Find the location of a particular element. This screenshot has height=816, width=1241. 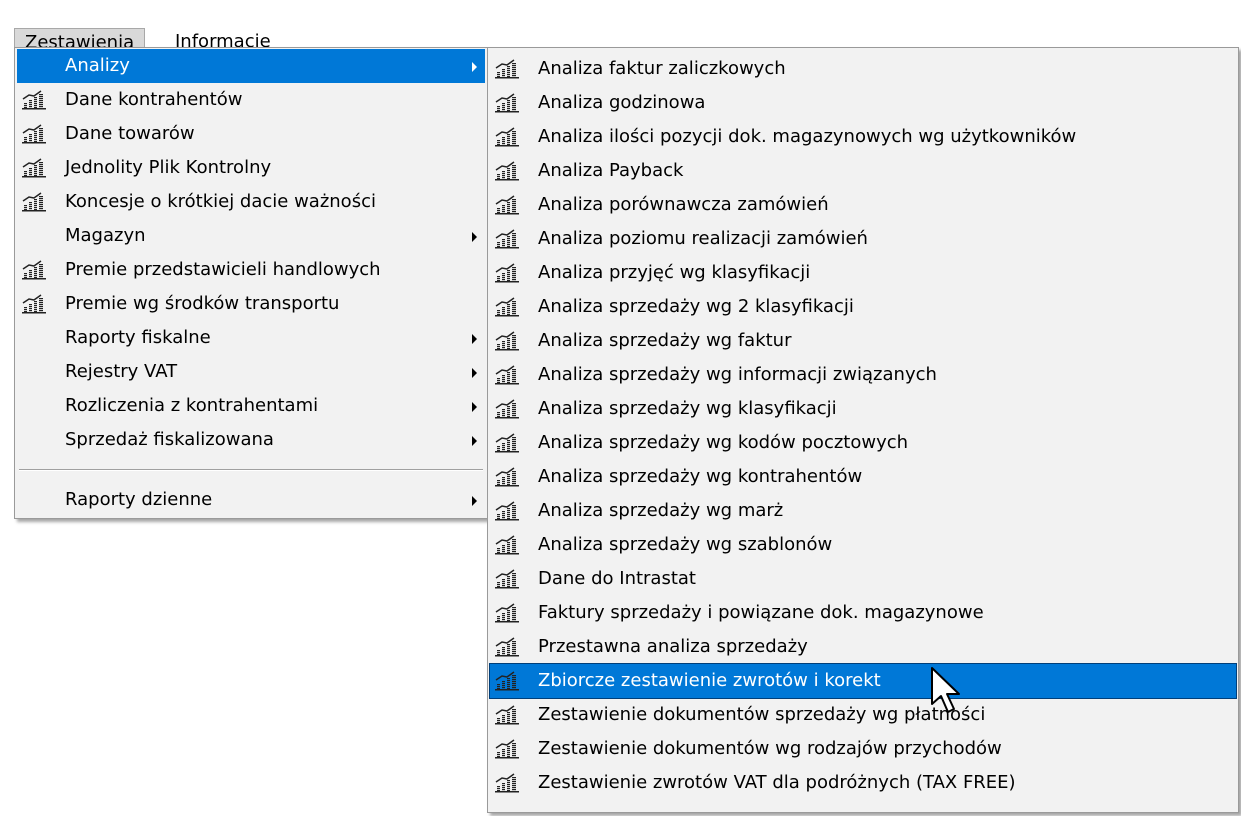

submenu-item-analiza-poziomu-realizacji-zamowien: Analiza poziomu realizacji zamówień is located at coordinates (863, 239).